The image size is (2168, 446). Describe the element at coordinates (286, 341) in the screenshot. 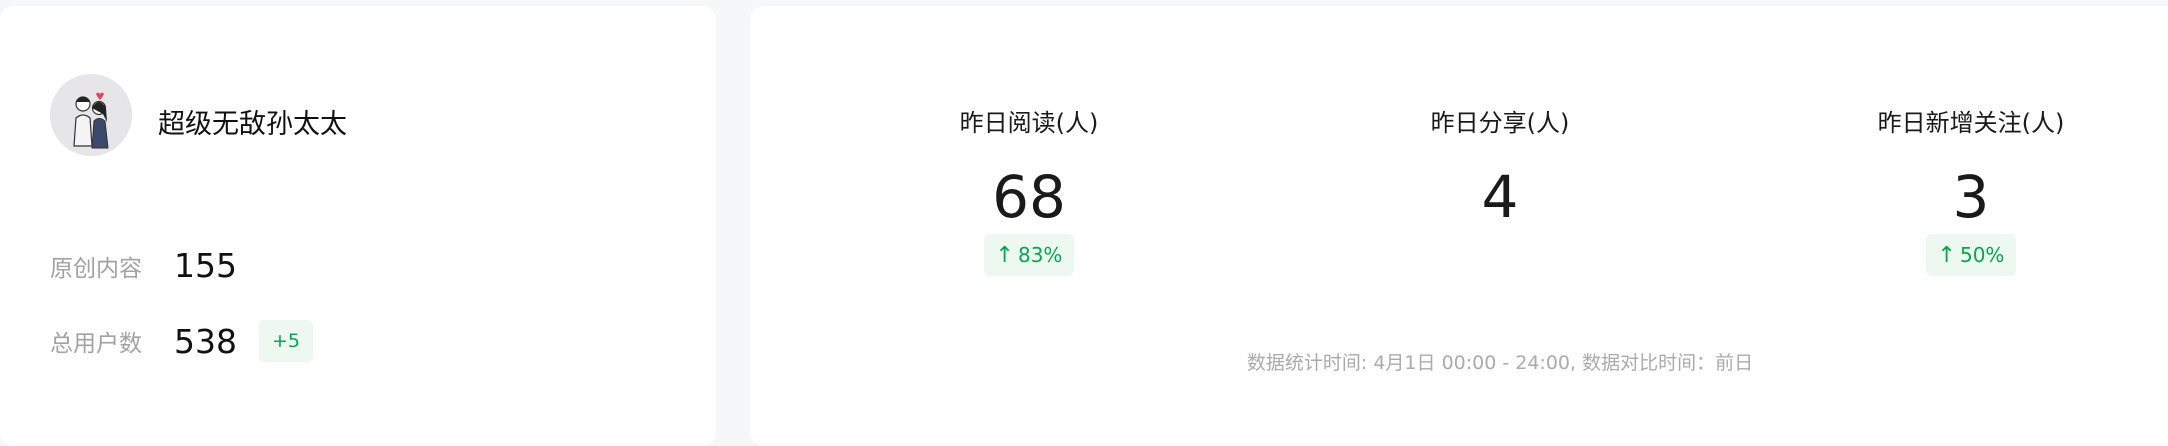

I see `total-users-delta-badge: +5` at that location.